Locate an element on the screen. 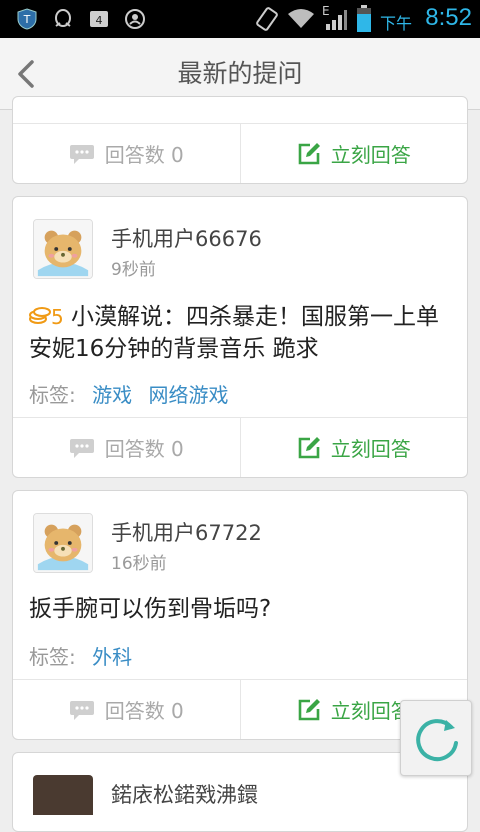 The width and height of the screenshot is (480, 832). user-name: 手机用户66676 is located at coordinates (186, 239).